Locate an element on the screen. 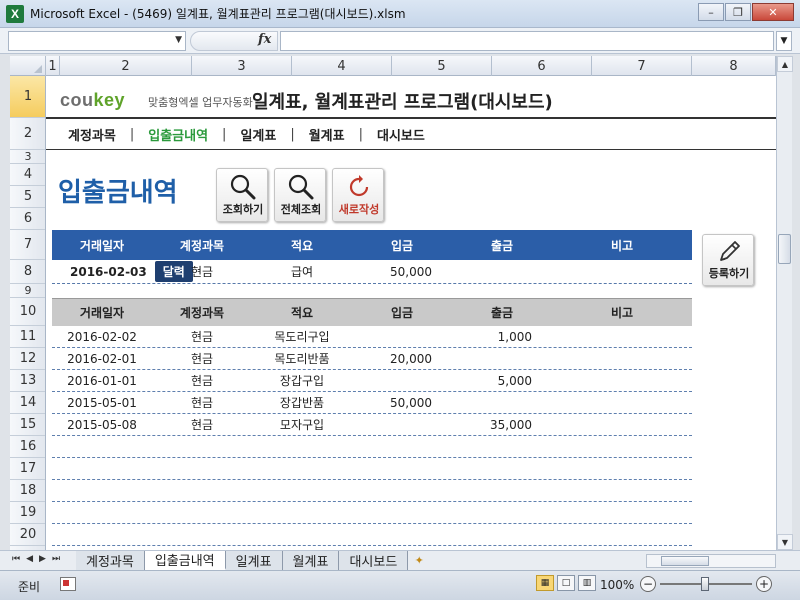 This screenshot has width=800, height=600. account-input: 현금 is located at coordinates (202, 272).